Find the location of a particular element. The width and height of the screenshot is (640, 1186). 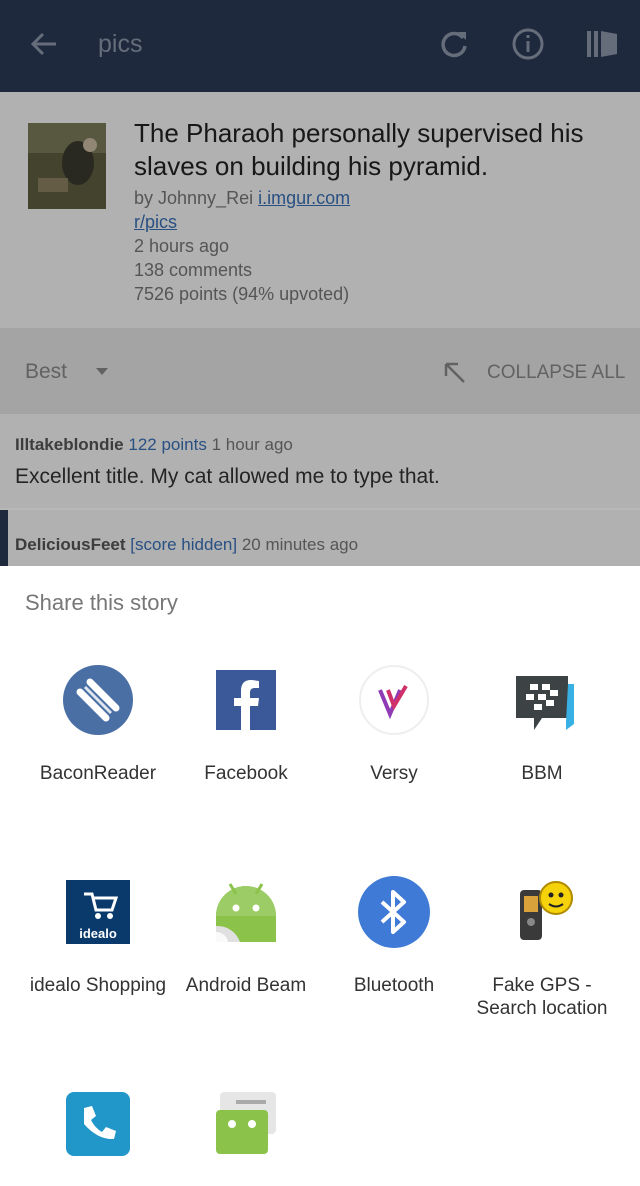

messaging-icon is located at coordinates (246, 1123).